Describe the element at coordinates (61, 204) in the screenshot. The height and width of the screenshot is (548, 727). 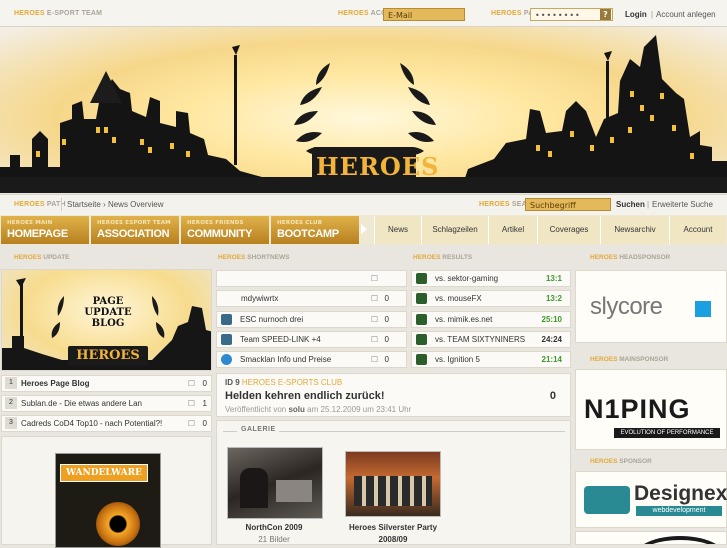
I see `path-divider` at that location.